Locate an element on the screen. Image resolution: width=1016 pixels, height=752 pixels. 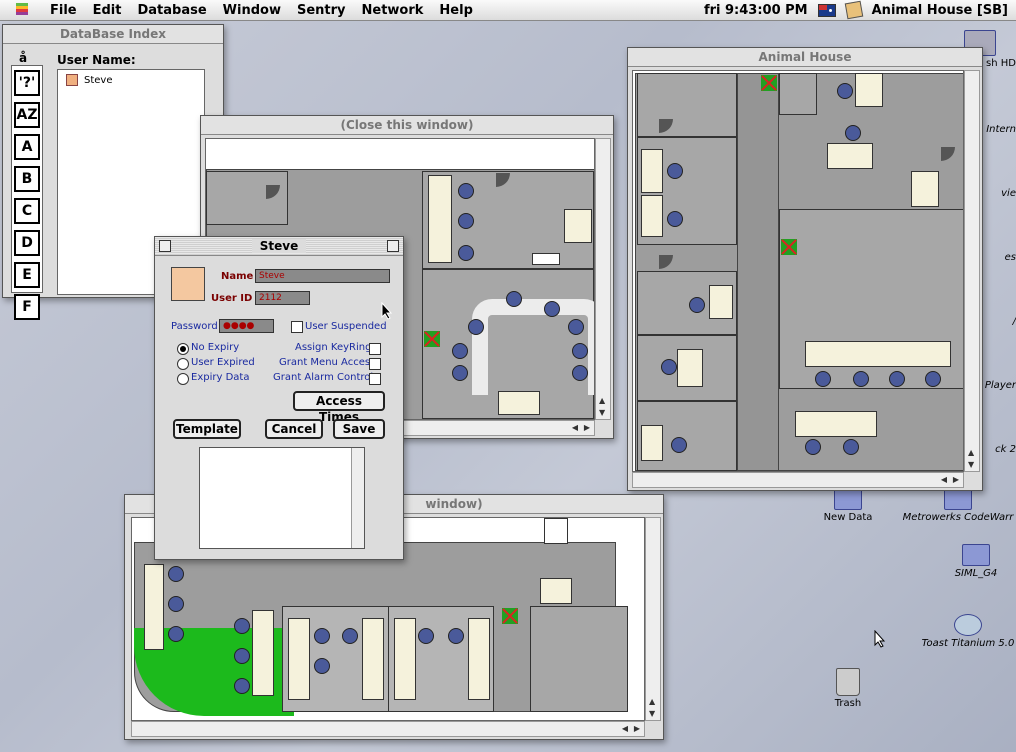
template-button: Template is located at coordinates (207, 429).